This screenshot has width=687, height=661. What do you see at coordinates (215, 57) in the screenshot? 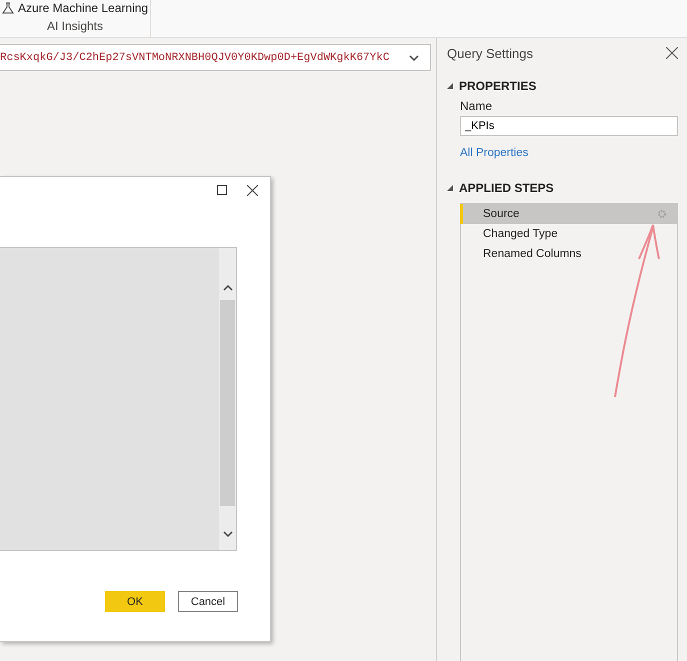
I see `formula-field: RcsKxqkG/J3/C2hEp27sVNTMoNRXNBH0QJV0Y0KDwp0D+EgVdWKgkK67YkC` at bounding box center [215, 57].